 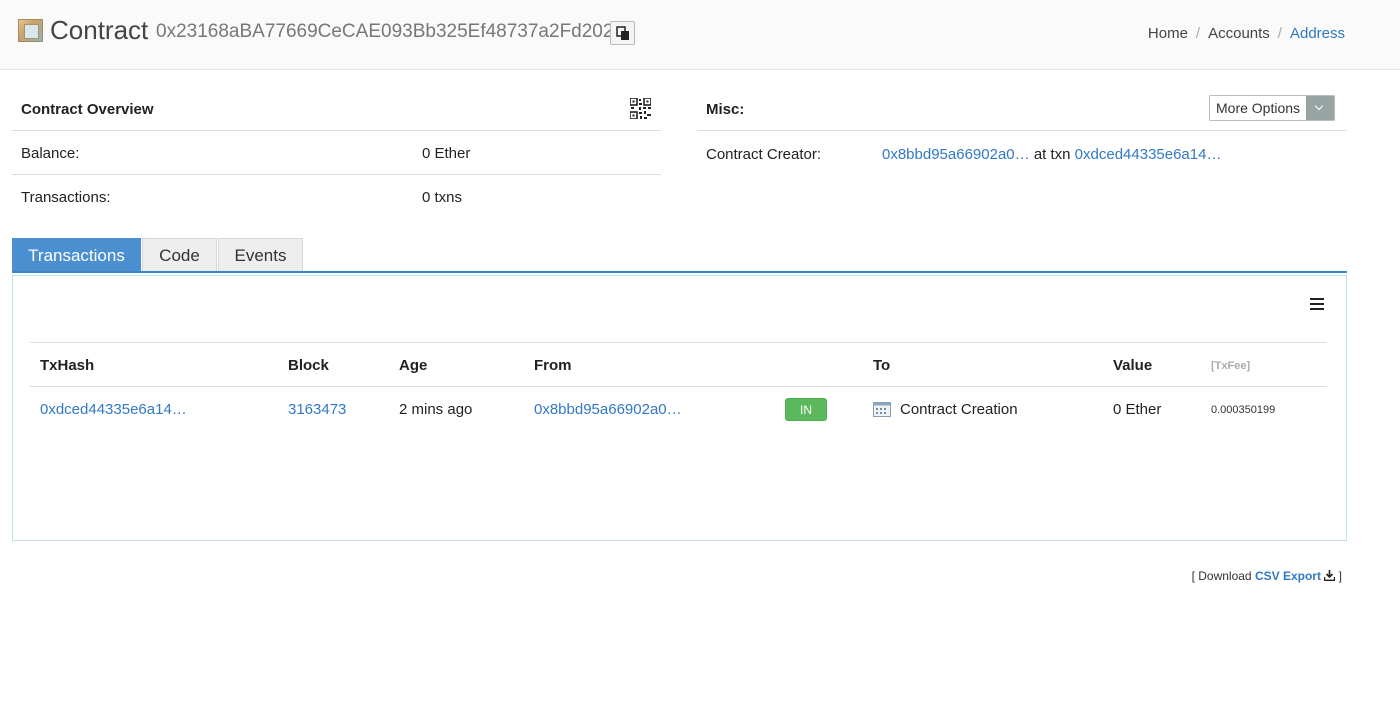 I want to click on page-title: Contract, so click(x=99, y=30).